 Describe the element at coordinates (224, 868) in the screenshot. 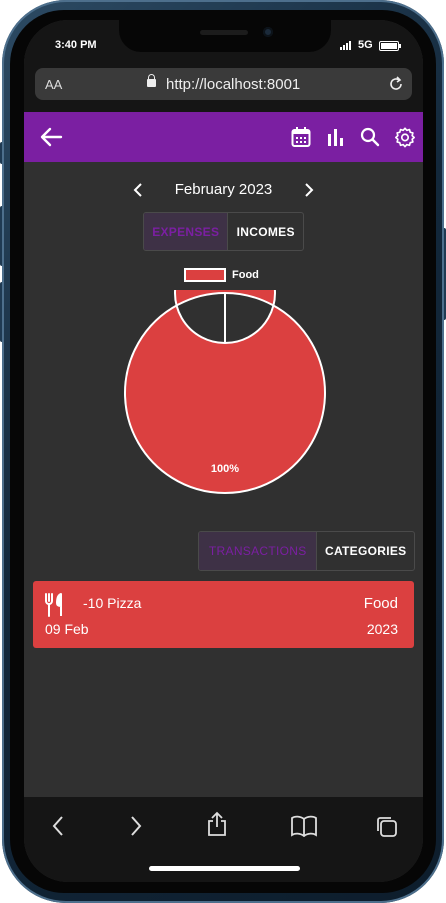

I see `home-indicator` at that location.